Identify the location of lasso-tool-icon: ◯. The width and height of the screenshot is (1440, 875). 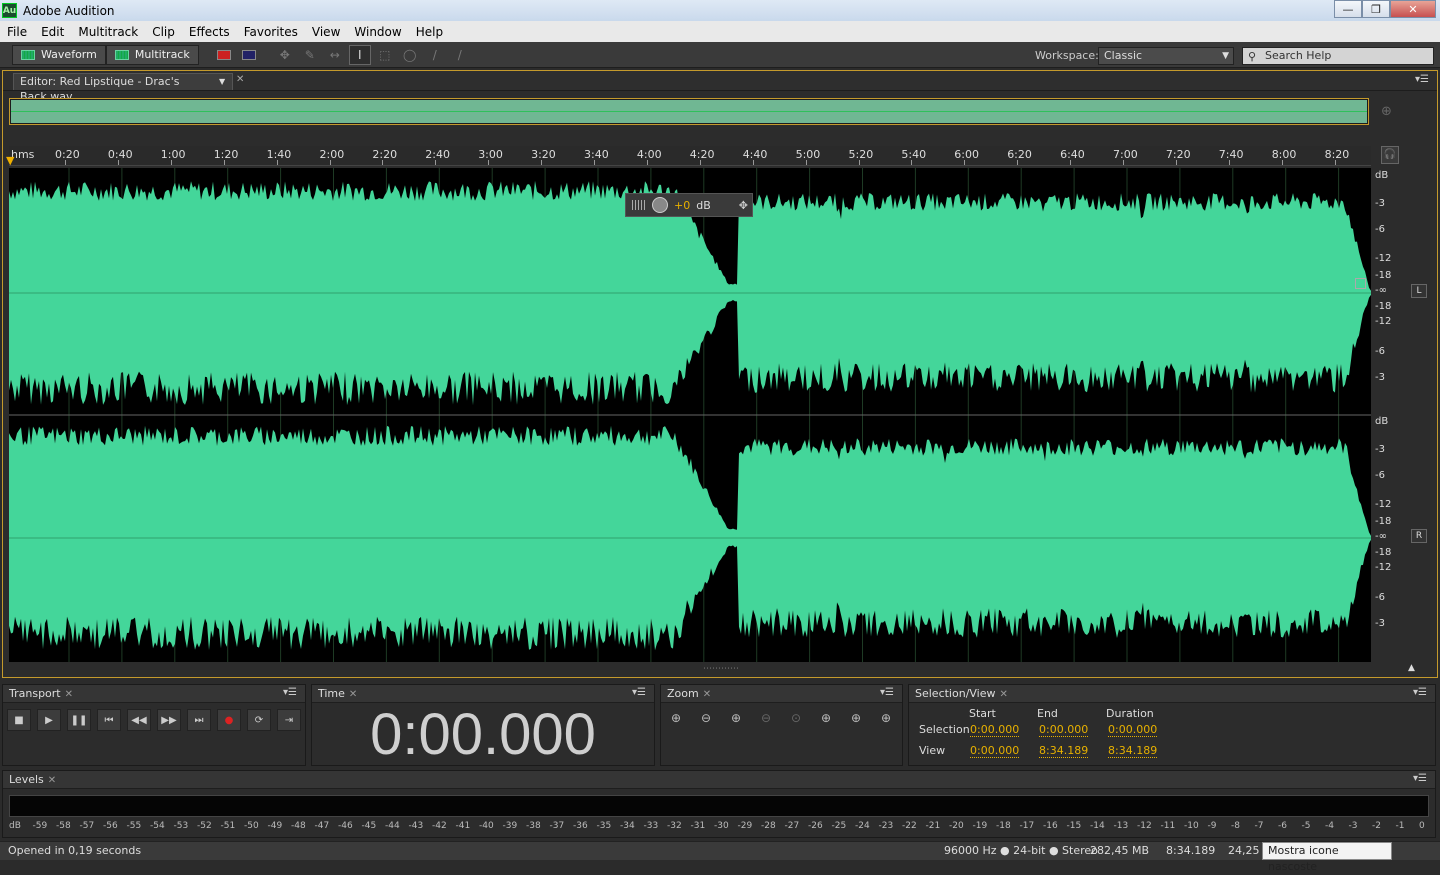
(410, 55).